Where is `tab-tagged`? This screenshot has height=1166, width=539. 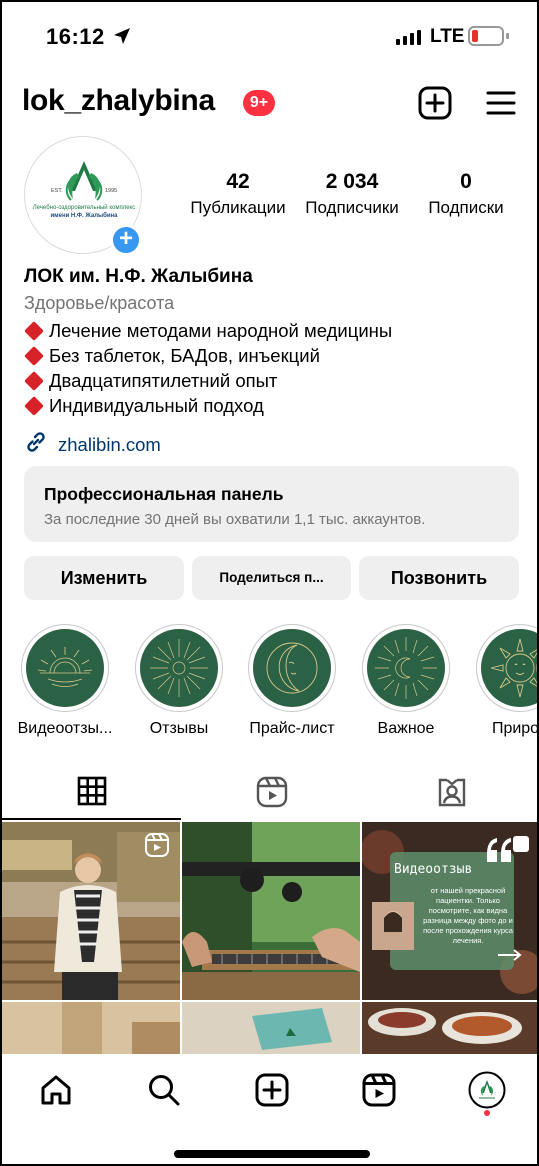 tab-tagged is located at coordinates (449, 794).